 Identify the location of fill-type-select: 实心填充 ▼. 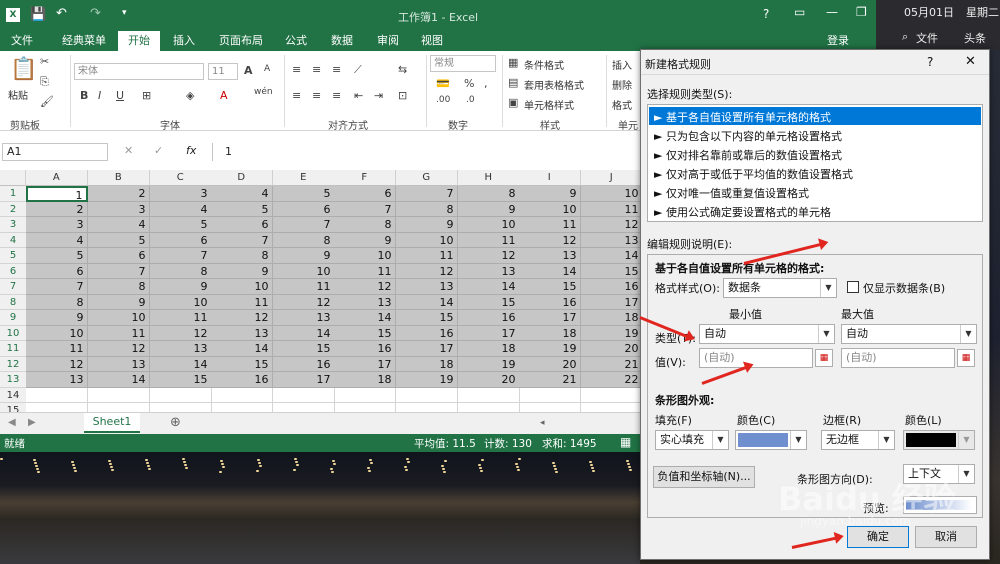
(692, 440).